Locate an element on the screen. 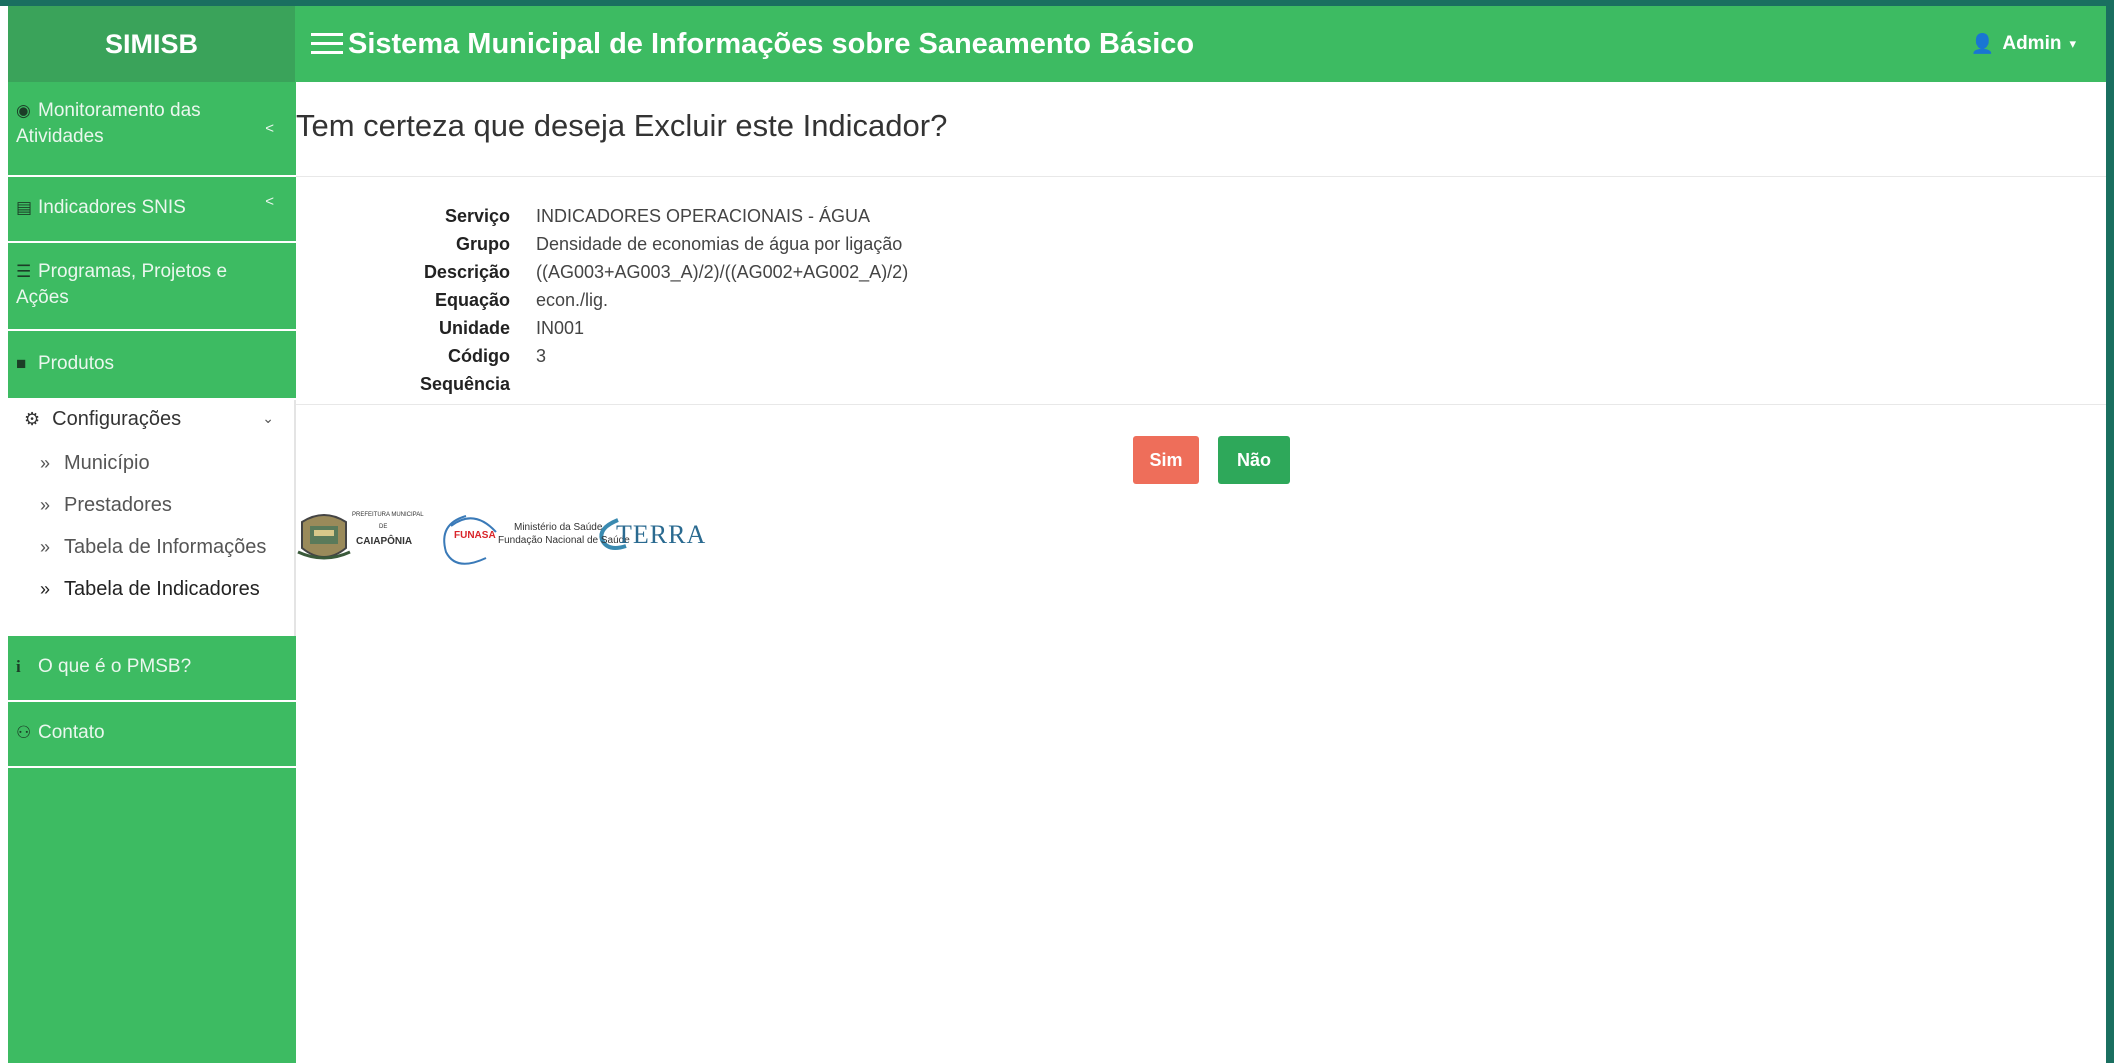 The width and height of the screenshot is (2114, 1063). sidebar-item-indicadores-snis: ▤ Indicadores SNIS < is located at coordinates (152, 210).